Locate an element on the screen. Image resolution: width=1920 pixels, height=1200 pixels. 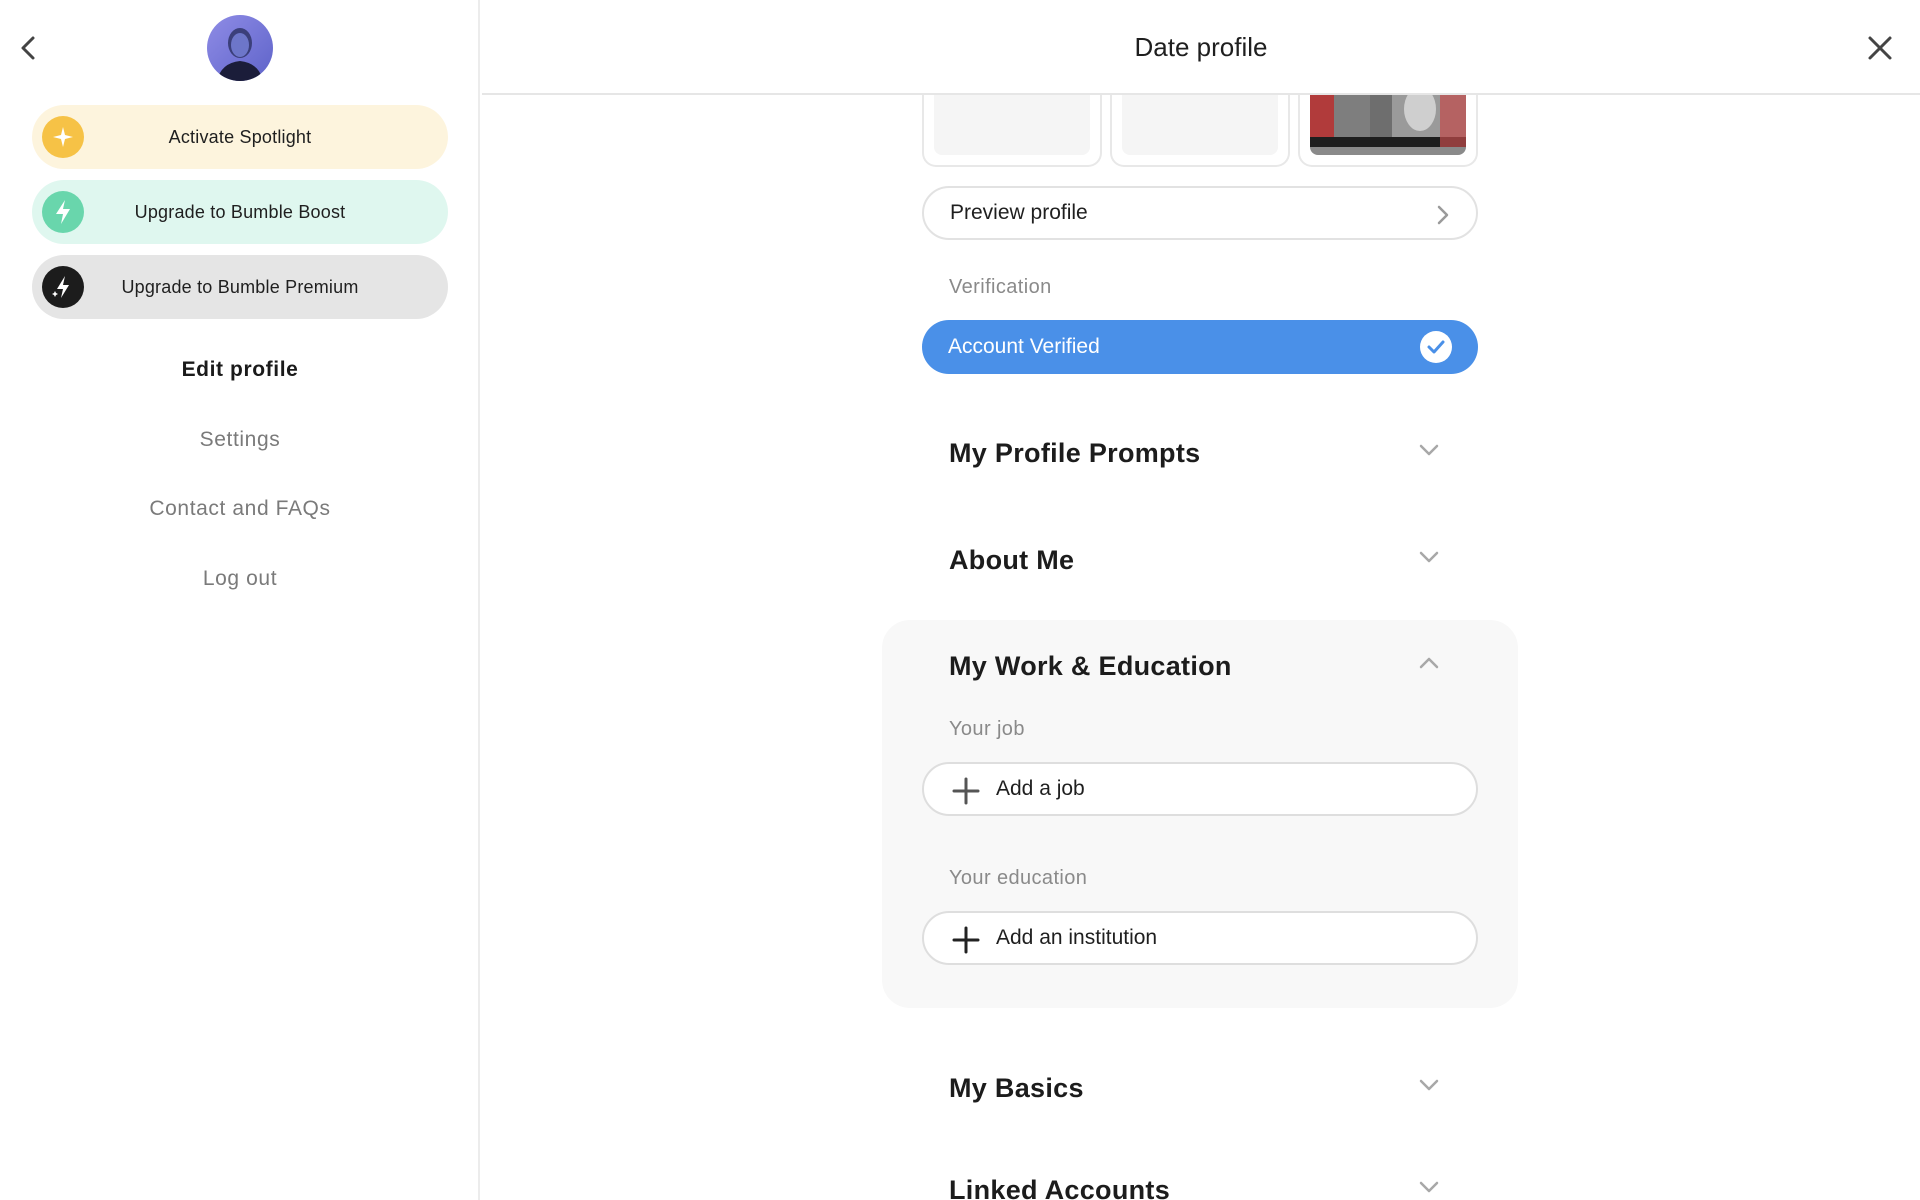
close-button is located at coordinates (1880, 48).